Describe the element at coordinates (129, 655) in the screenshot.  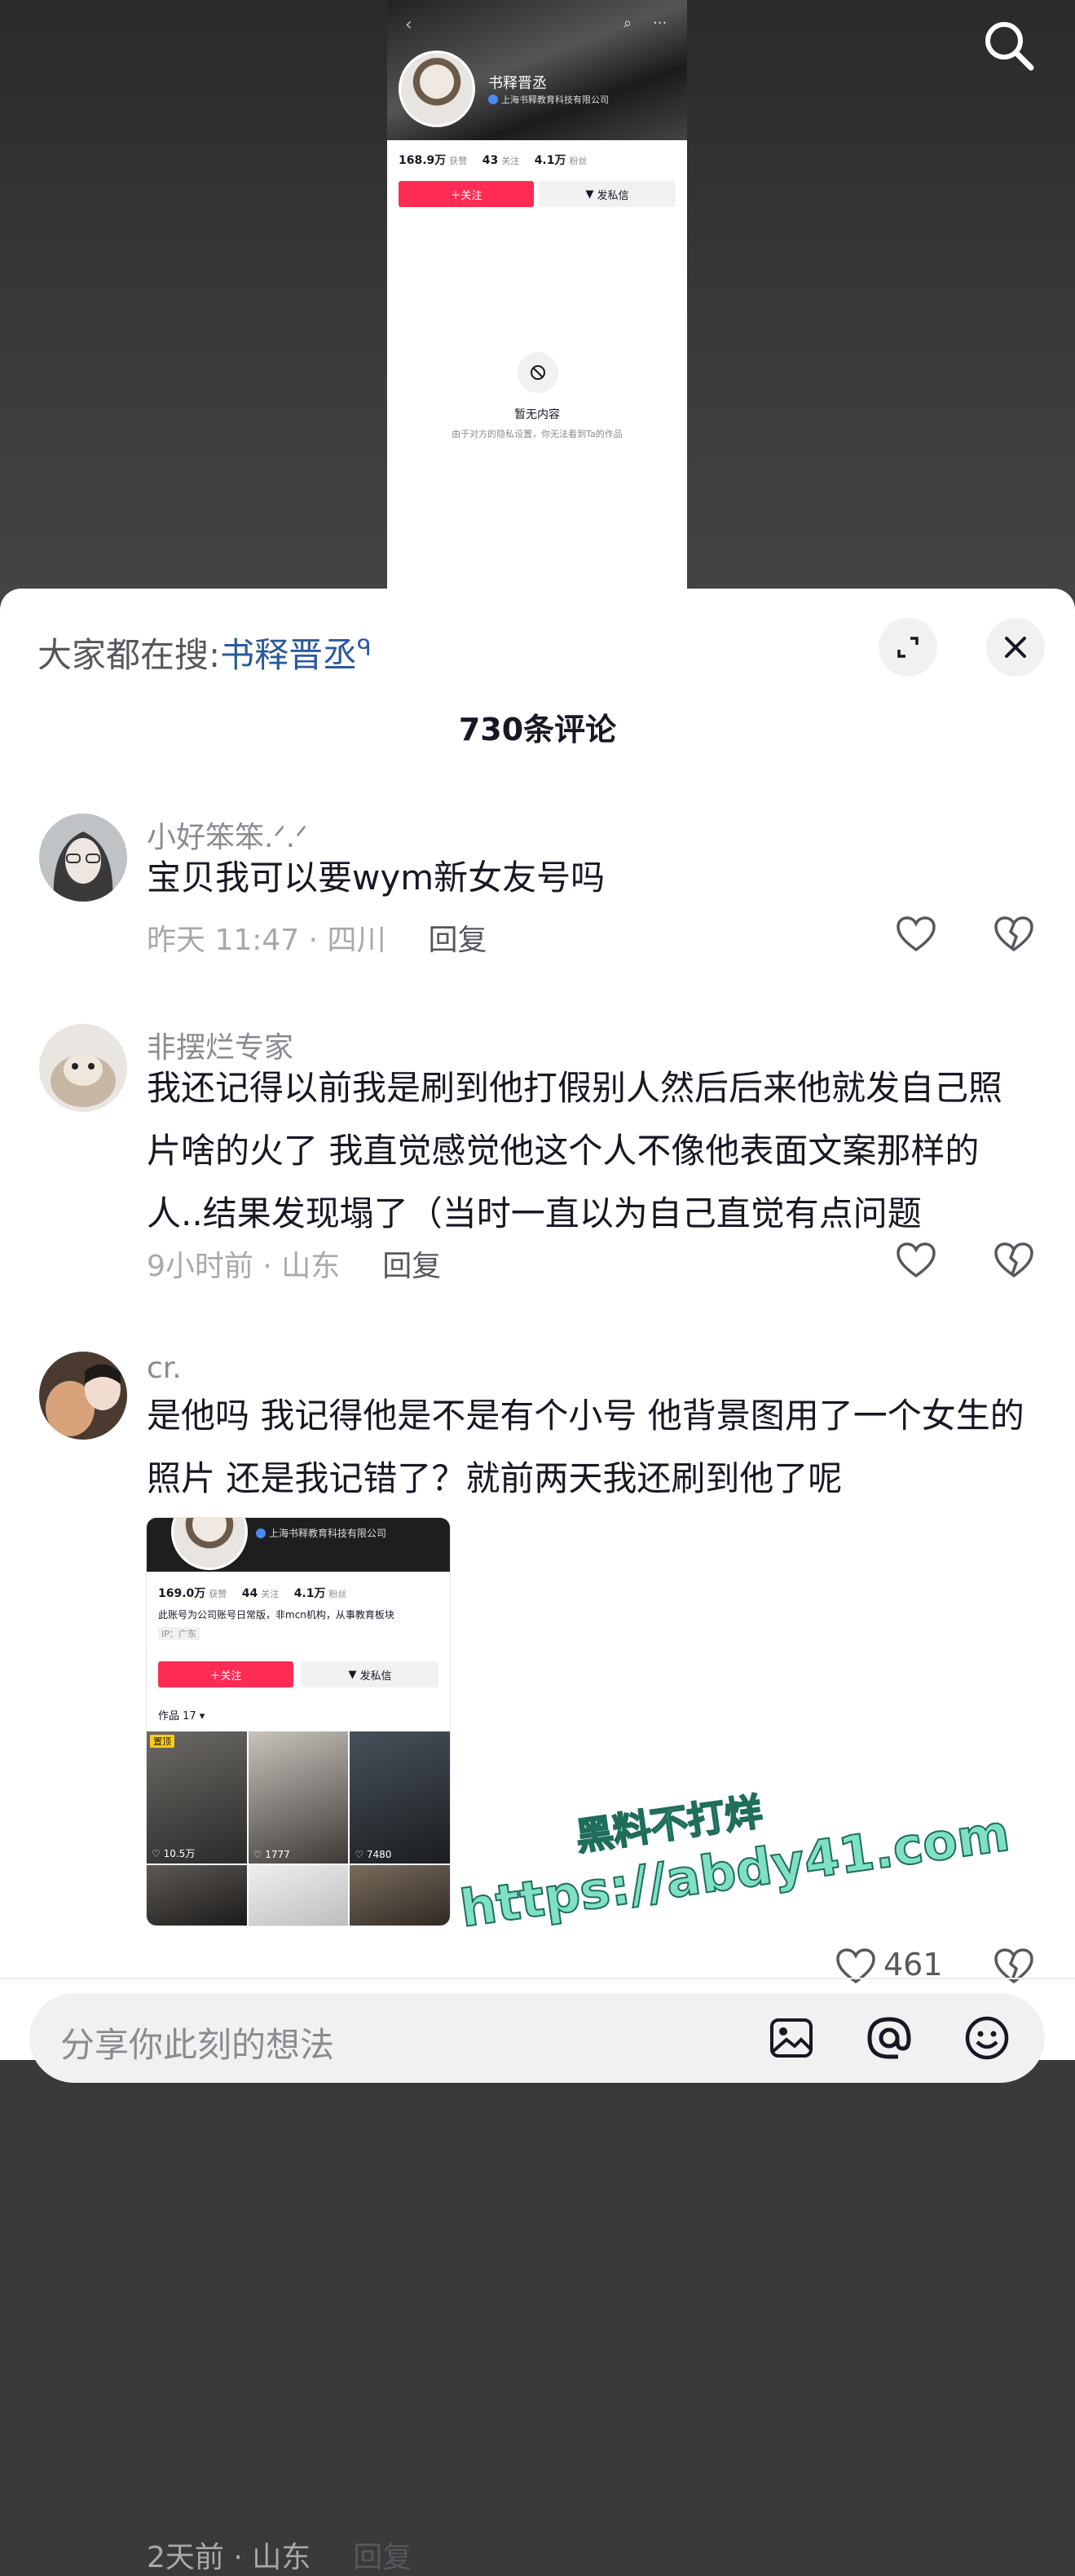
I see `trending-search-prefix: 大家都在搜:` at that location.